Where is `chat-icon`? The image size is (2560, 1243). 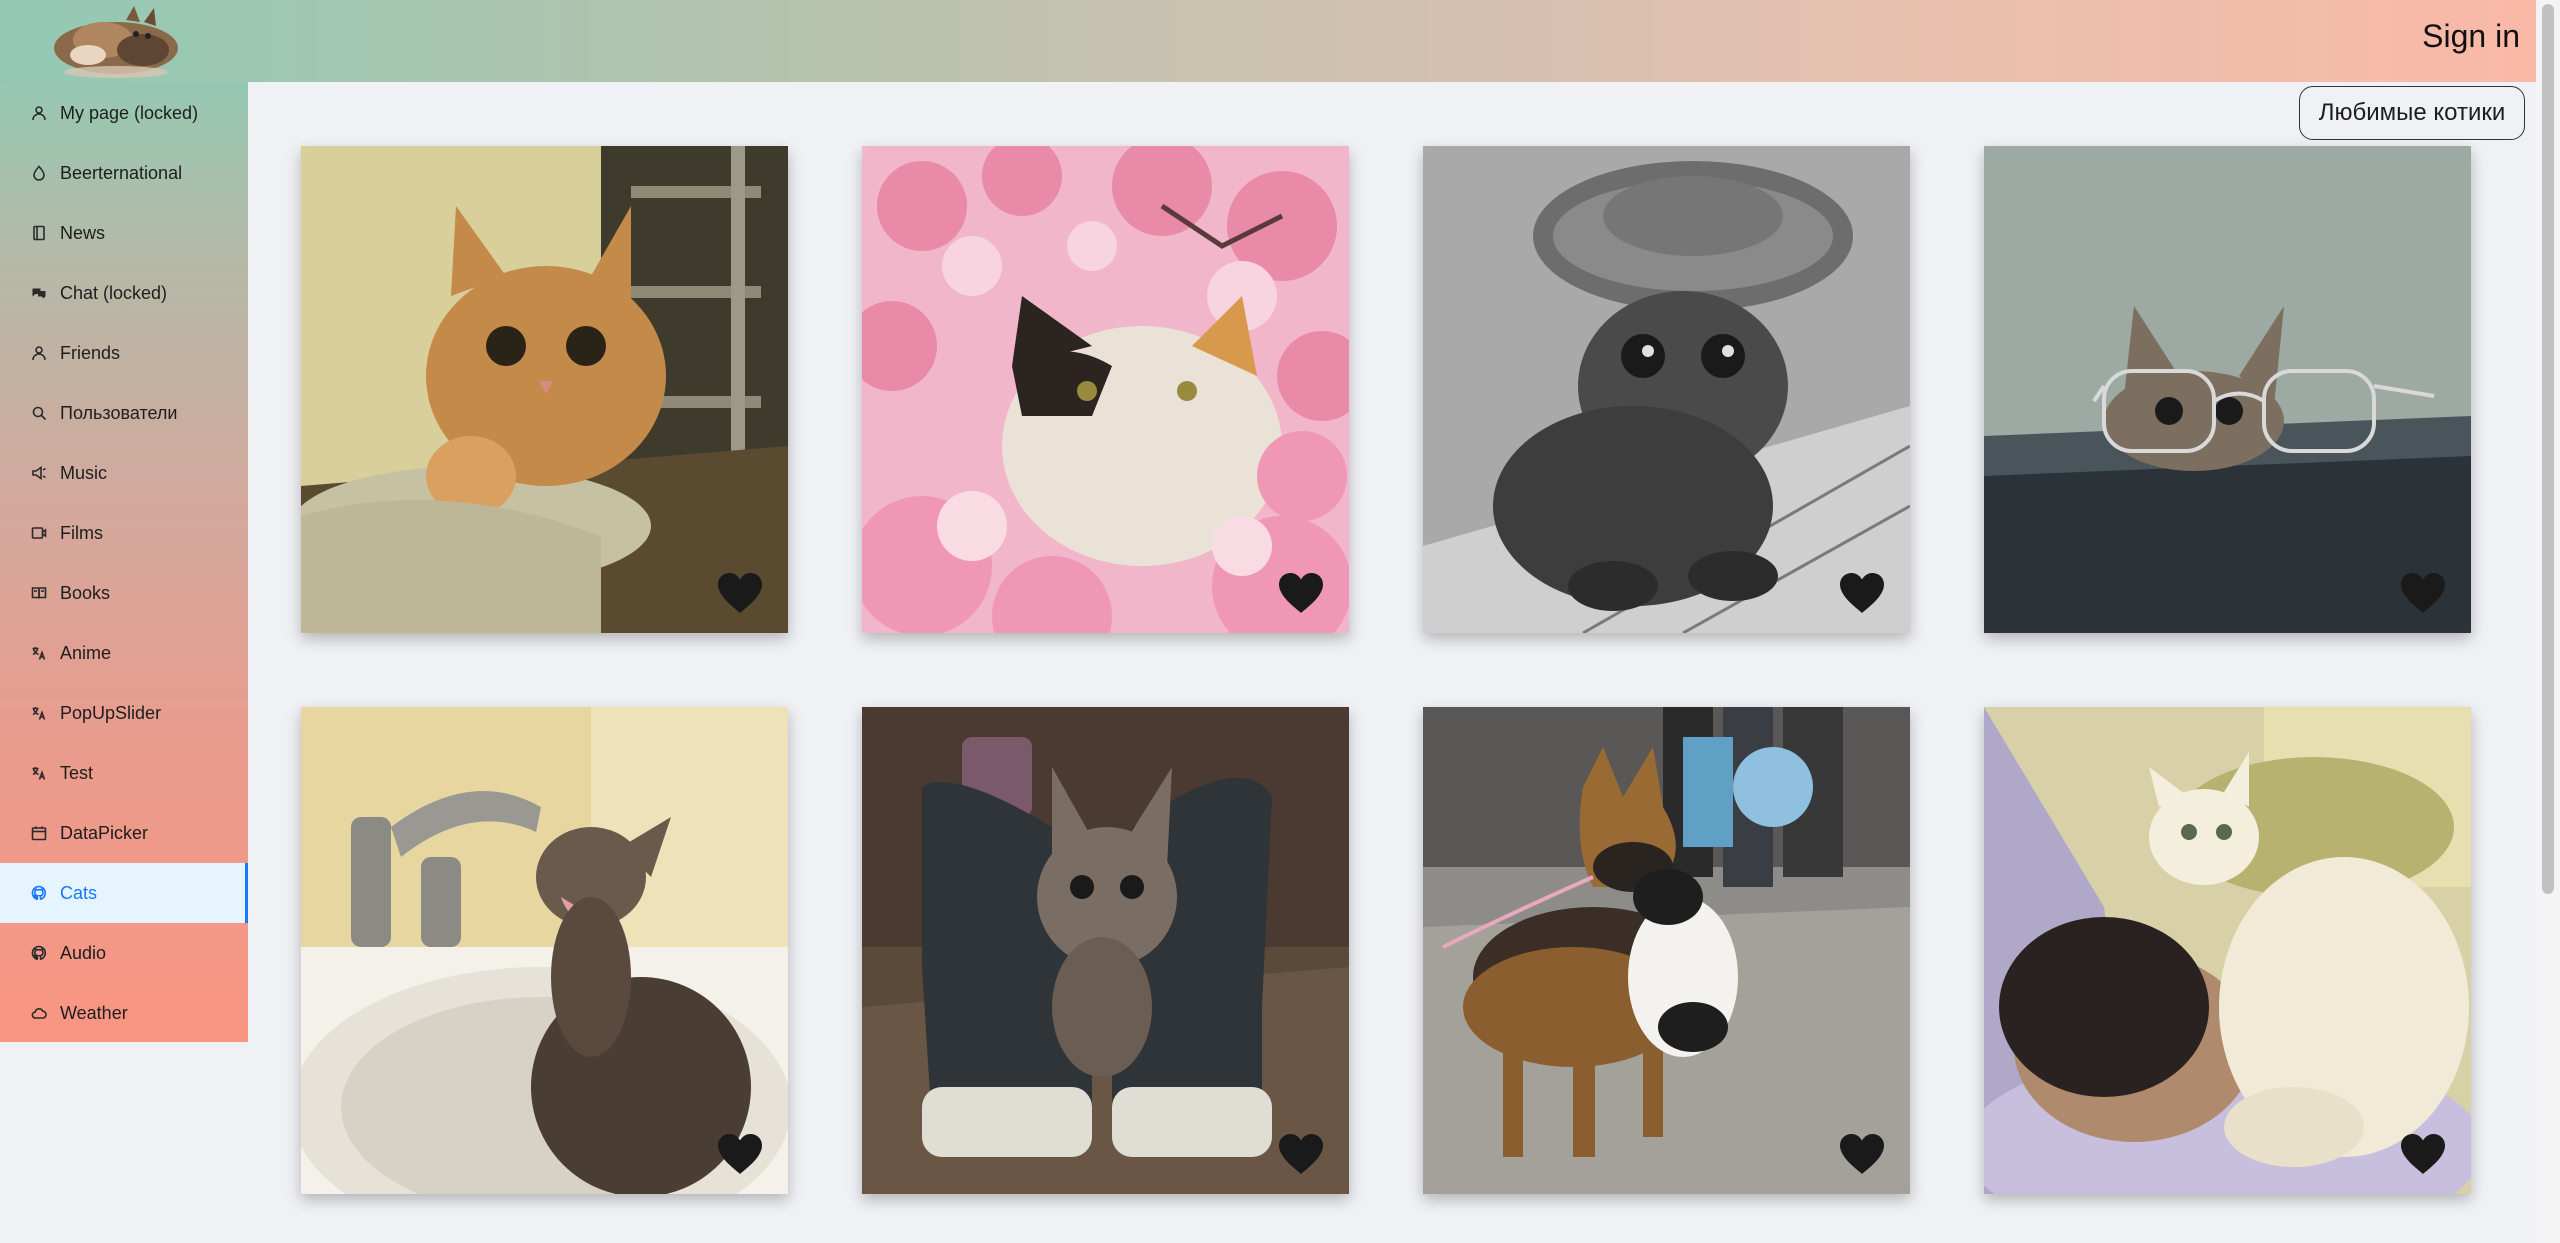 chat-icon is located at coordinates (39, 293).